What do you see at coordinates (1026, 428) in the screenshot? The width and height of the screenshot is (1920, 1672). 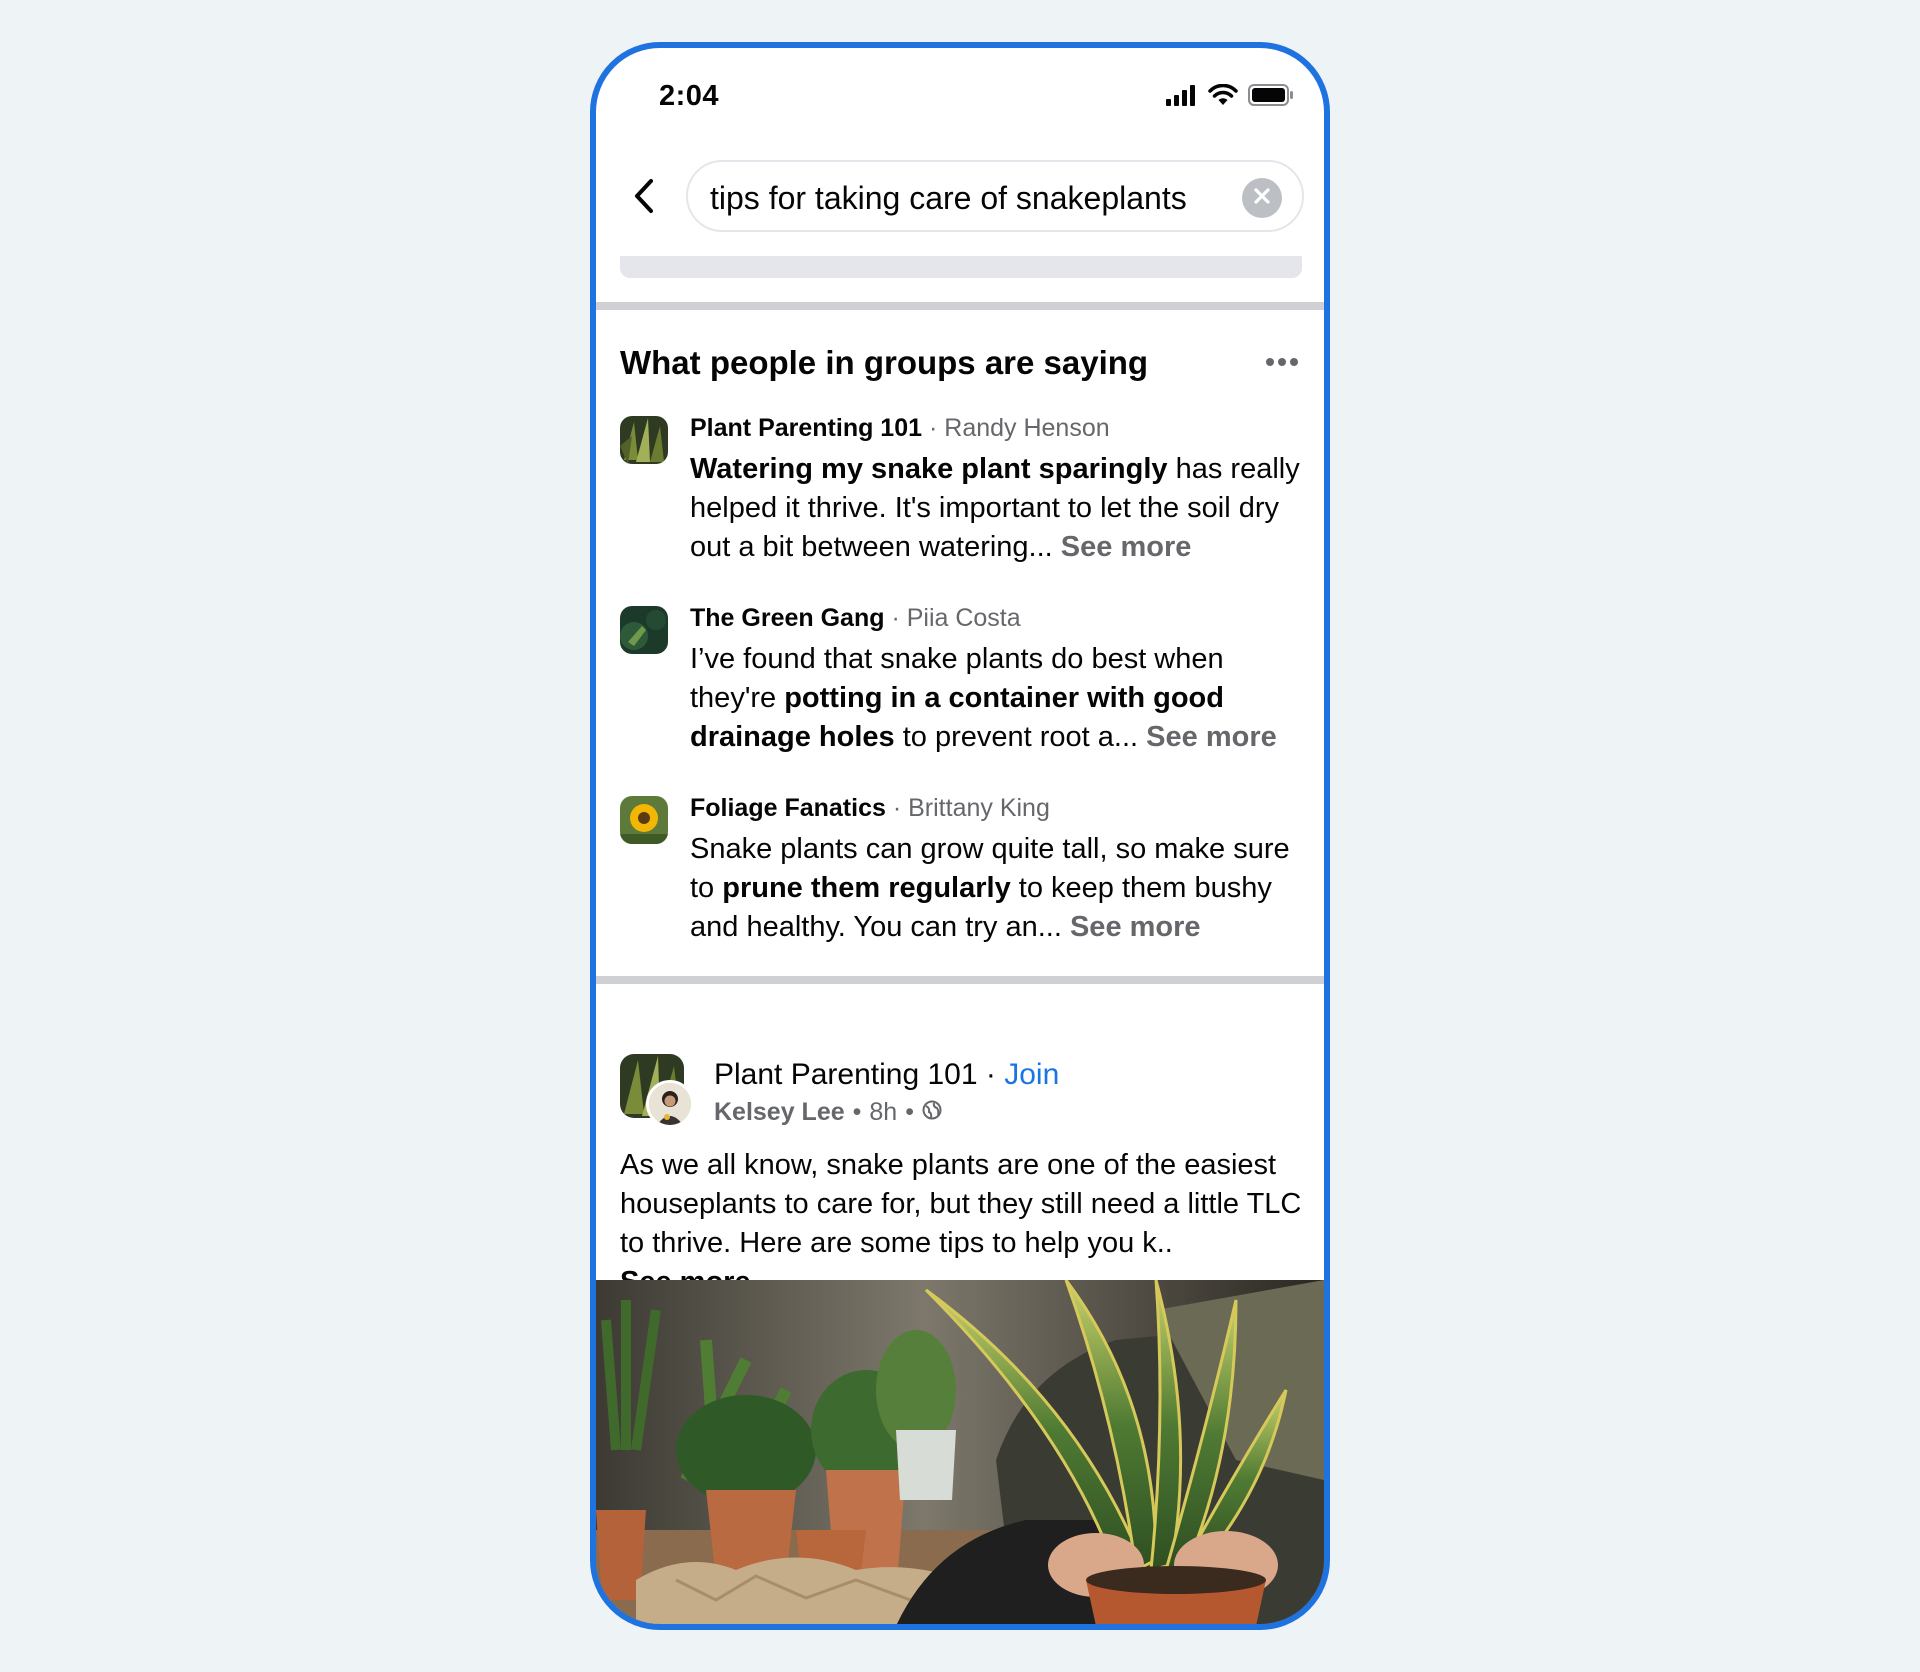 I see `author-name: Randy Henson` at bounding box center [1026, 428].